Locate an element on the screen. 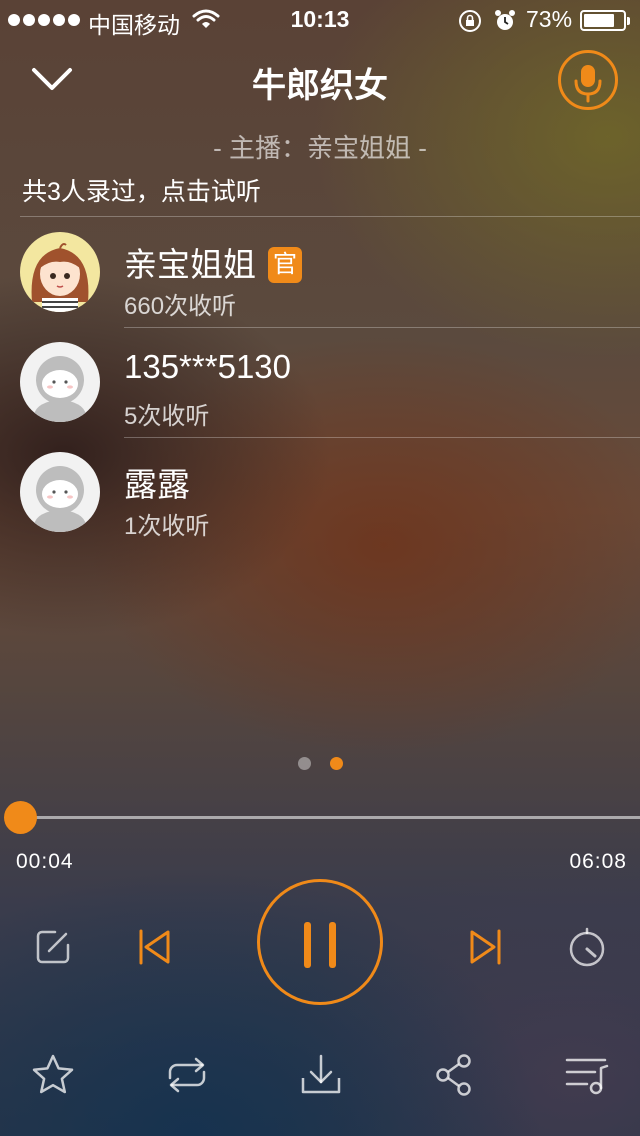 Image resolution: width=640 pixels, height=1136 pixels. download-button is located at coordinates (321, 1075).